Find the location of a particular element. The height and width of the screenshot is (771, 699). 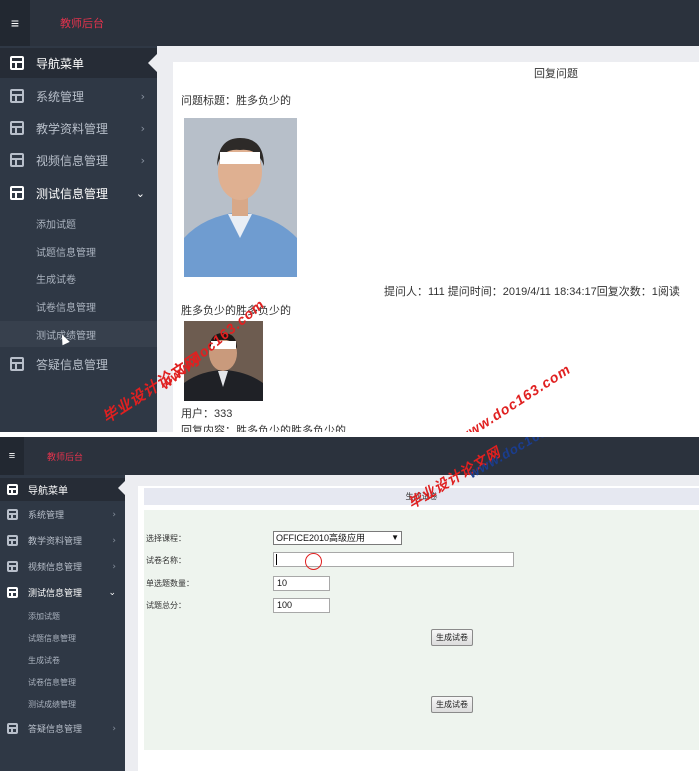

paper-name-label: 试卷名称： is located at coordinates (166, 560).